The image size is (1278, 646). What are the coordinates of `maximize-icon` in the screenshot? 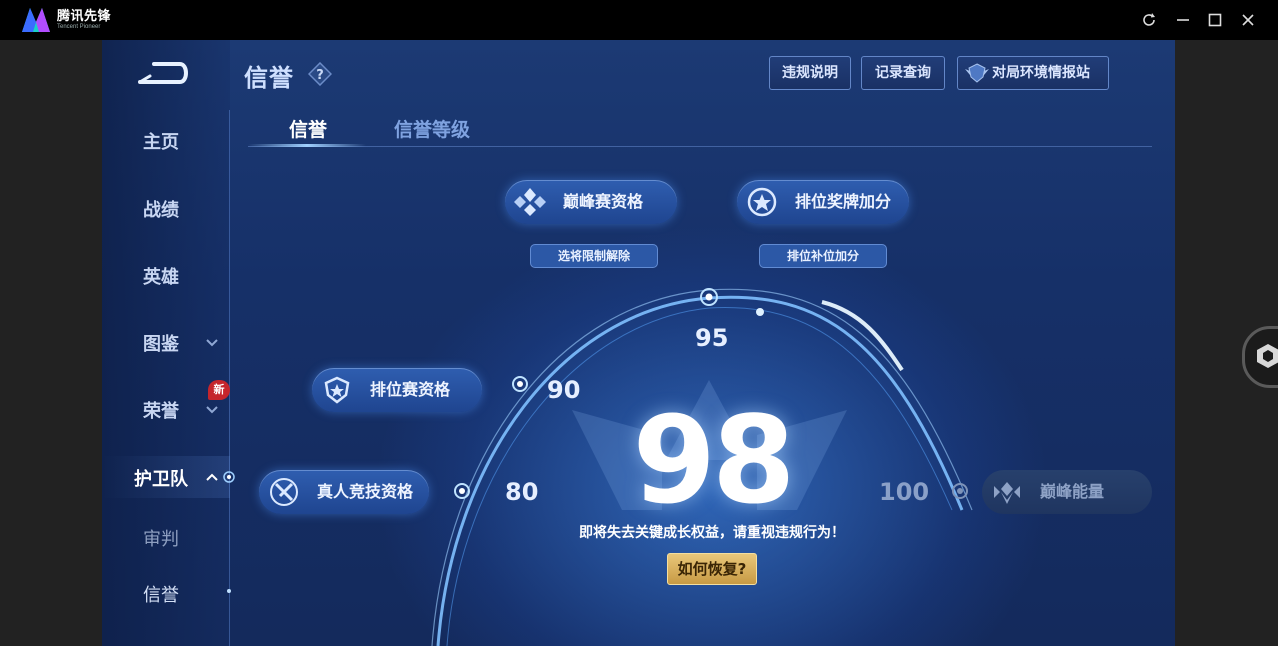 It's located at (1215, 20).